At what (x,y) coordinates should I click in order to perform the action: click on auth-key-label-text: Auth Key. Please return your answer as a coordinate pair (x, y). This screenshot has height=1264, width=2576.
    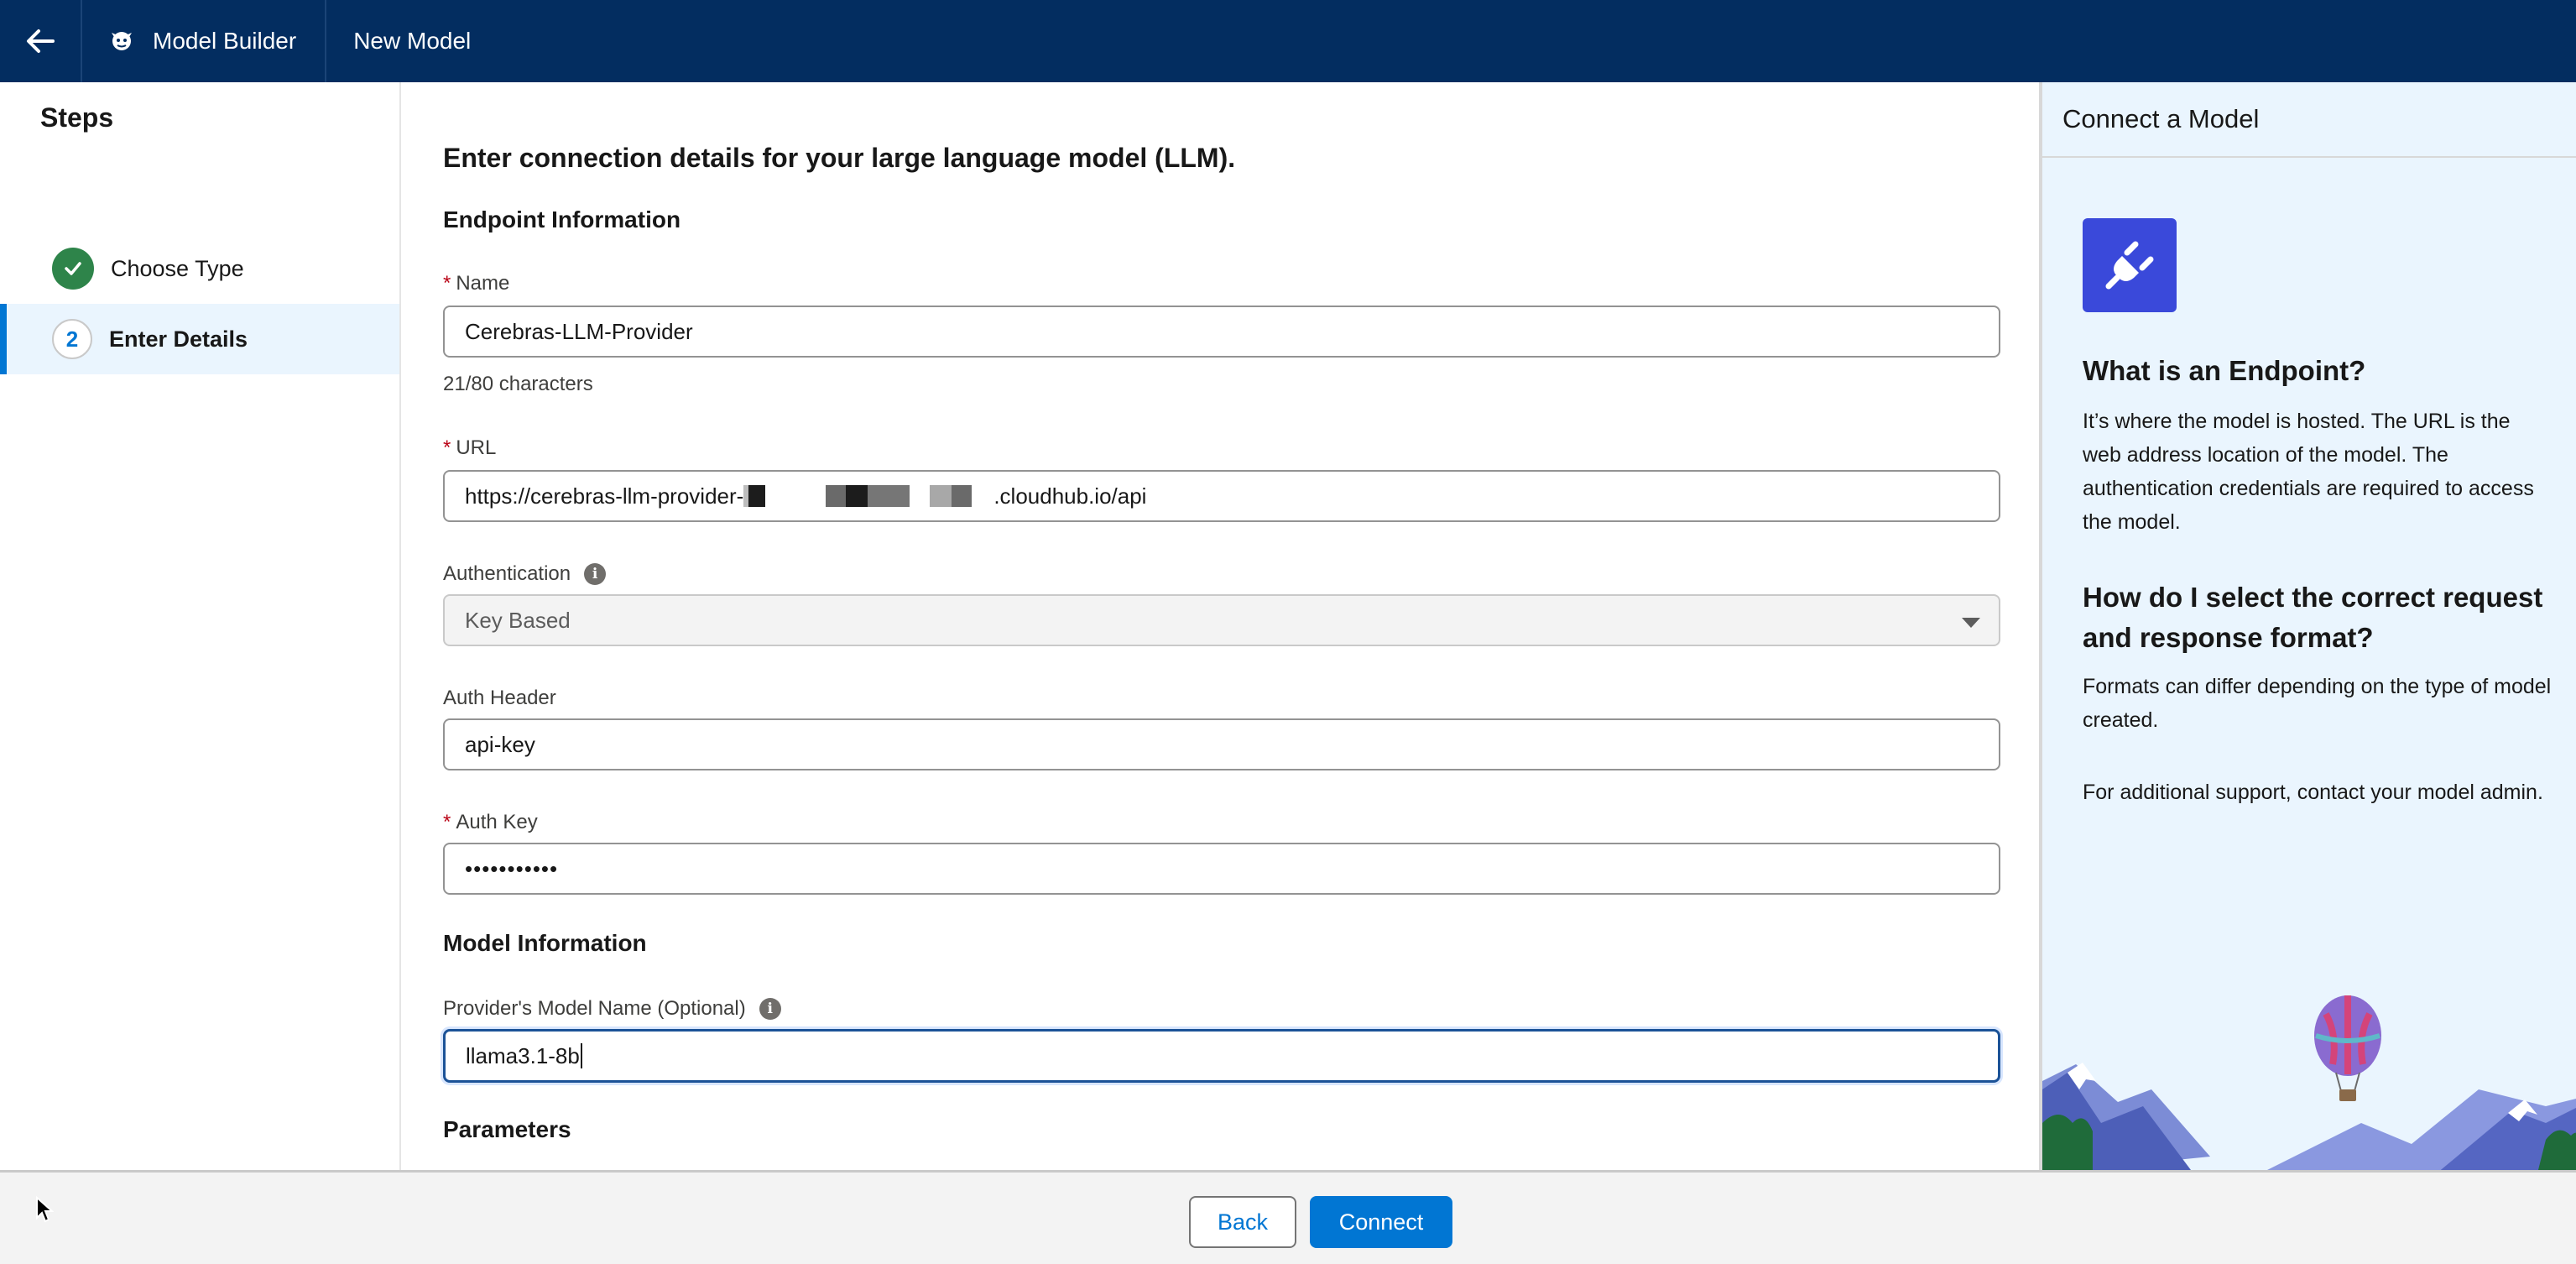
    Looking at the image, I should click on (497, 822).